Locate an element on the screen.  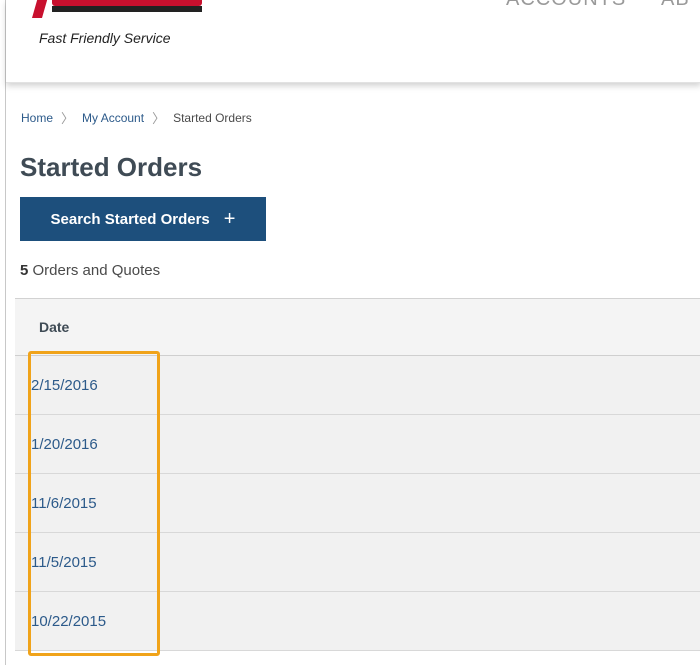
table-cell-date: 2/15/2016 is located at coordinates (357, 385).